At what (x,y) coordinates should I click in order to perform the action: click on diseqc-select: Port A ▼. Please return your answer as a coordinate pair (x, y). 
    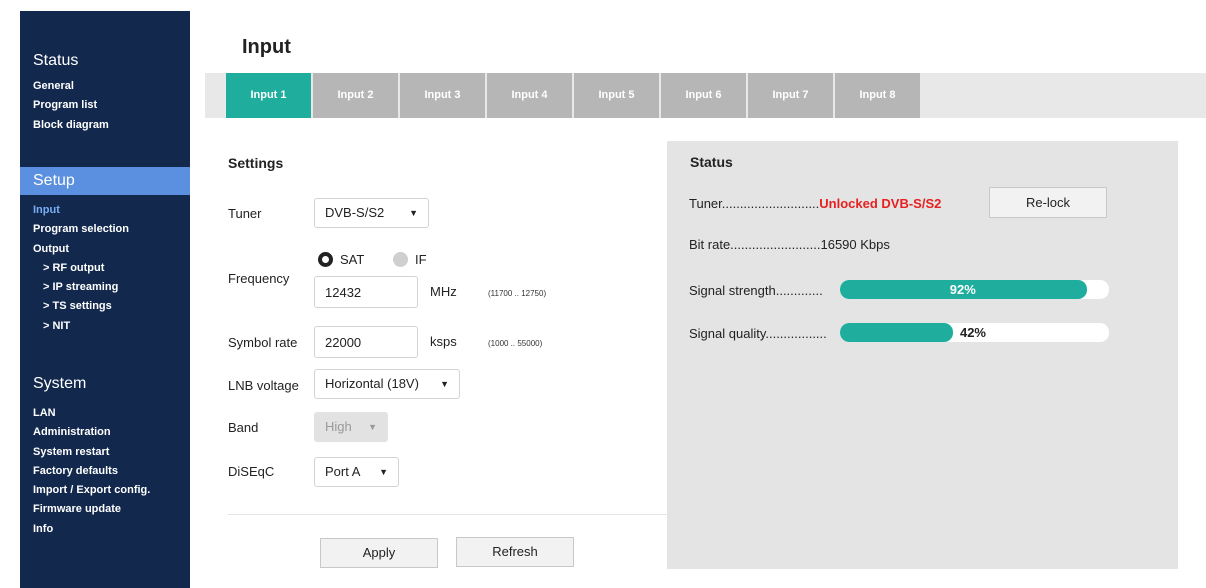
    Looking at the image, I should click on (356, 472).